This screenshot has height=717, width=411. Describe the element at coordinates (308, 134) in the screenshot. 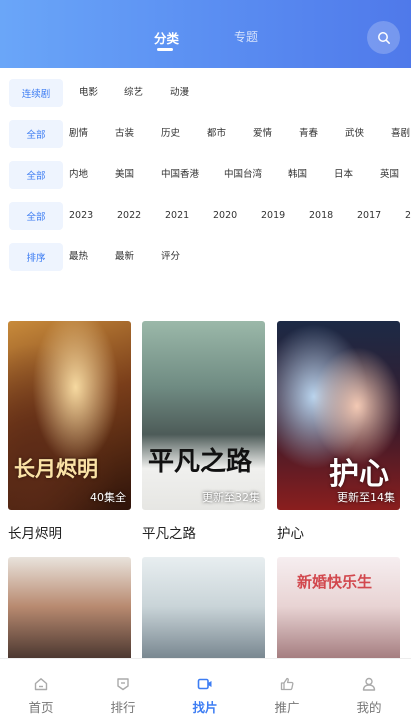

I see `filter-option: 青春` at that location.